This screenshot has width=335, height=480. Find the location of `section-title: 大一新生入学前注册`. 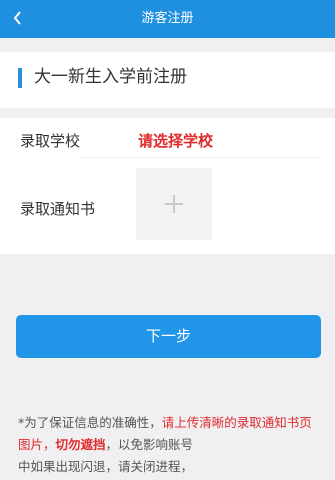

section-title: 大一新生入学前注册 is located at coordinates (110, 77).